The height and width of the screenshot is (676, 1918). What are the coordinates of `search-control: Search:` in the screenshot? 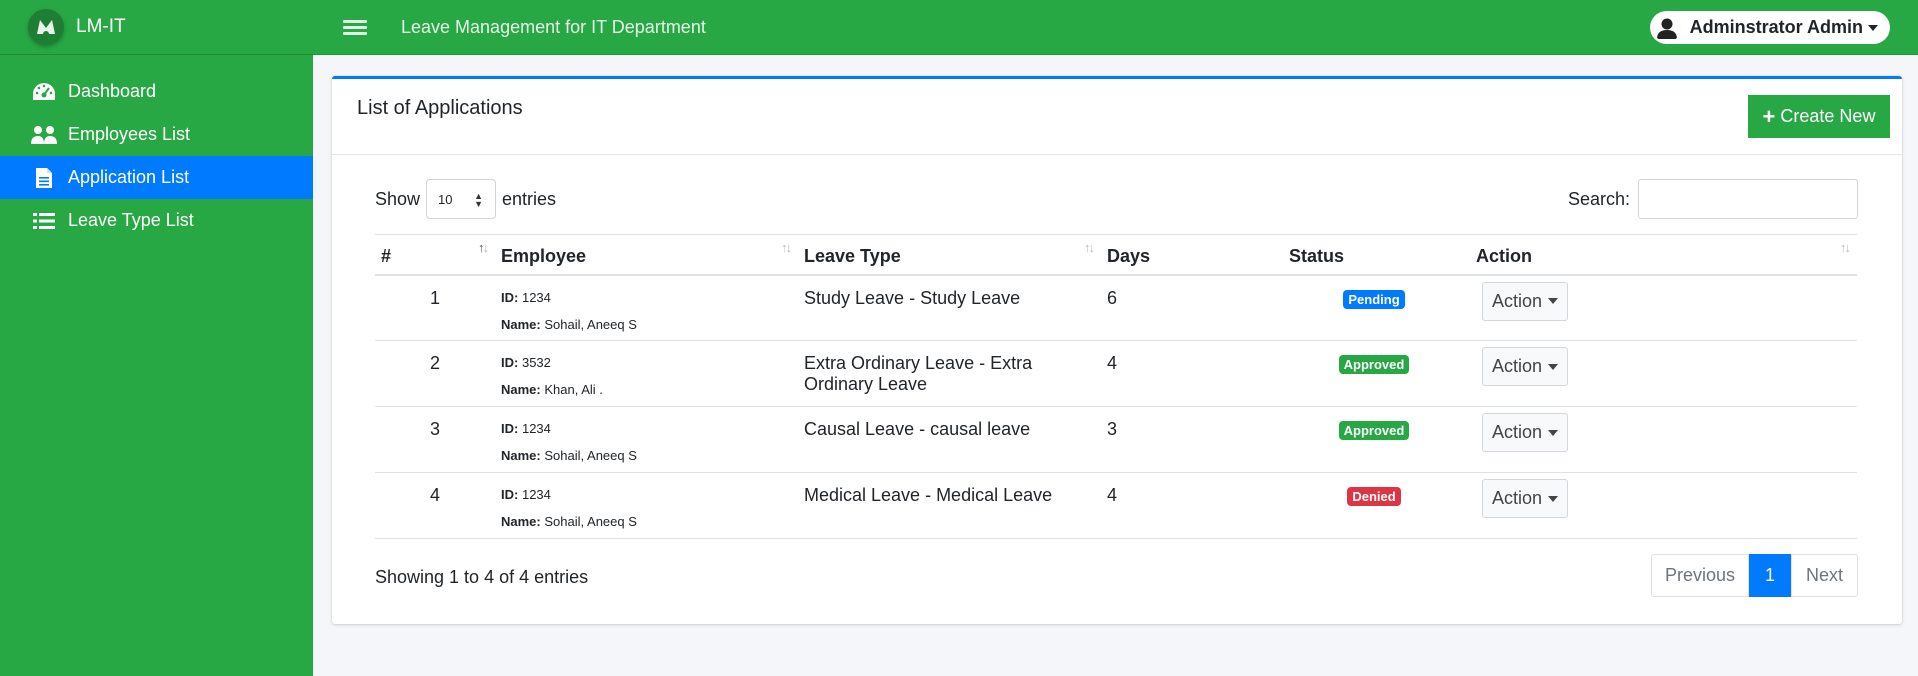 It's located at (1713, 199).